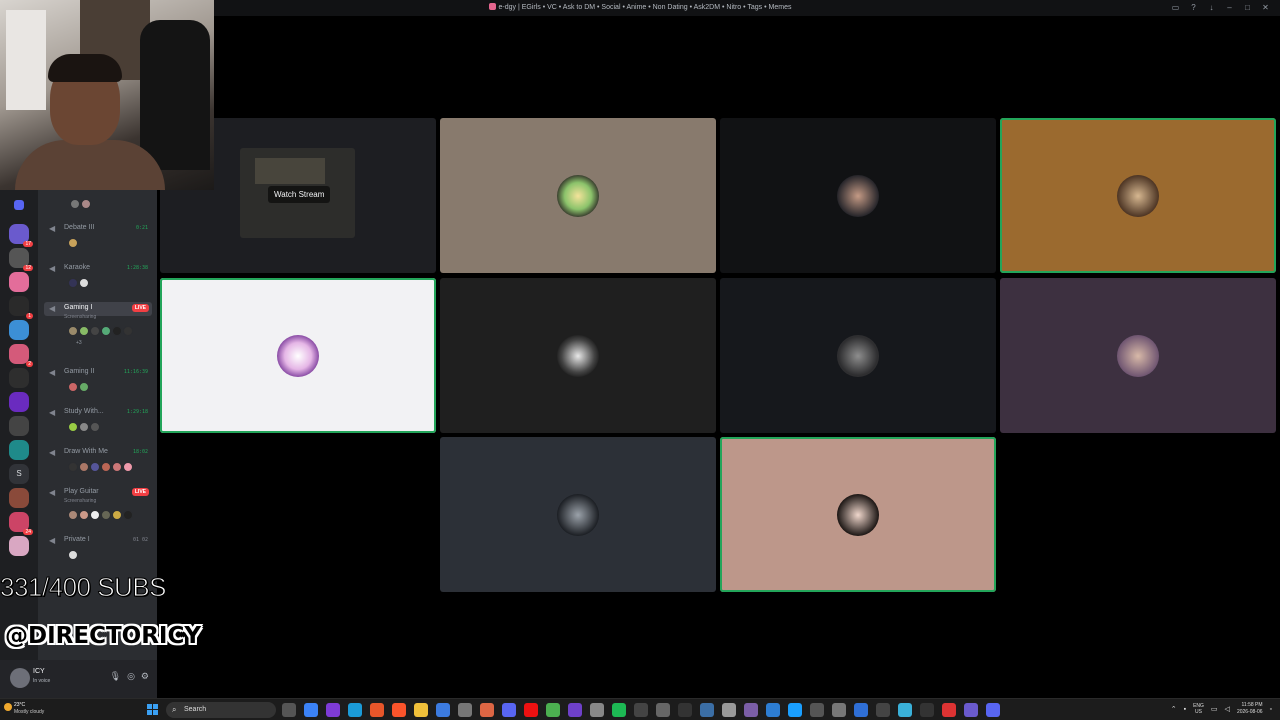  I want to click on notifications-icon: ▫, so click(1271, 709).